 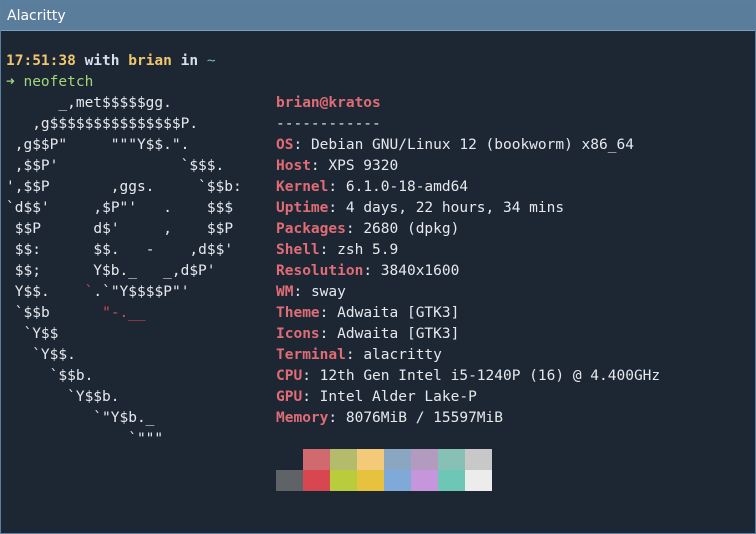 What do you see at coordinates (124, 229) in the screenshot?
I see `logo-line: $$P d$' , $$P` at bounding box center [124, 229].